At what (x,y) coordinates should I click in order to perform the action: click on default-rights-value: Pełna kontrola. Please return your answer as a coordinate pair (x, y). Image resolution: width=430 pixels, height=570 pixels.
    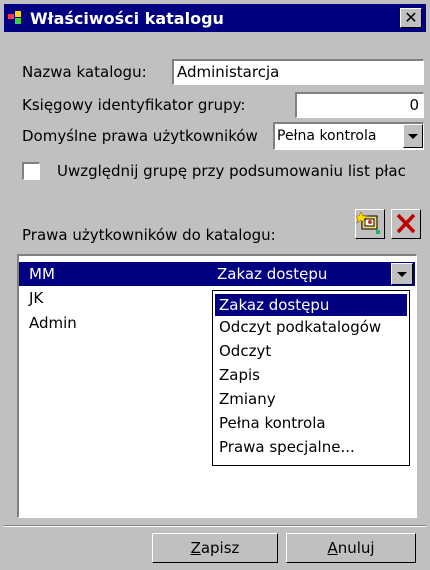
    Looking at the image, I should click on (327, 136).